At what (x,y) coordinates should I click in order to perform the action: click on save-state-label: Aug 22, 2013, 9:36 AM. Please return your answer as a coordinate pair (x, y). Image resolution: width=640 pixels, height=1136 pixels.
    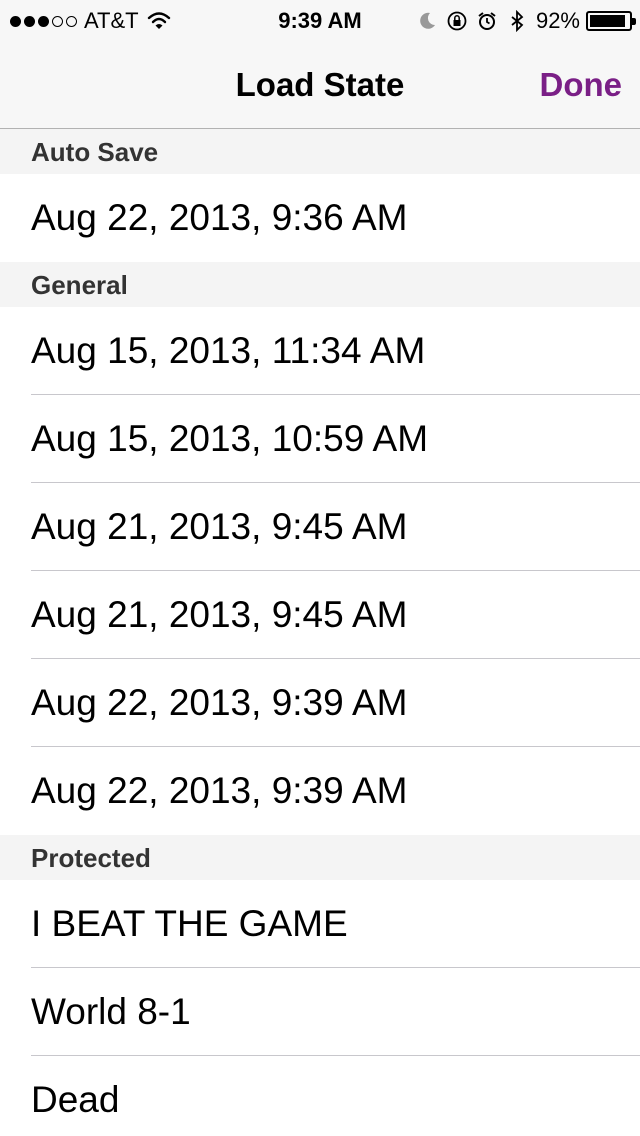
    Looking at the image, I should click on (219, 217).